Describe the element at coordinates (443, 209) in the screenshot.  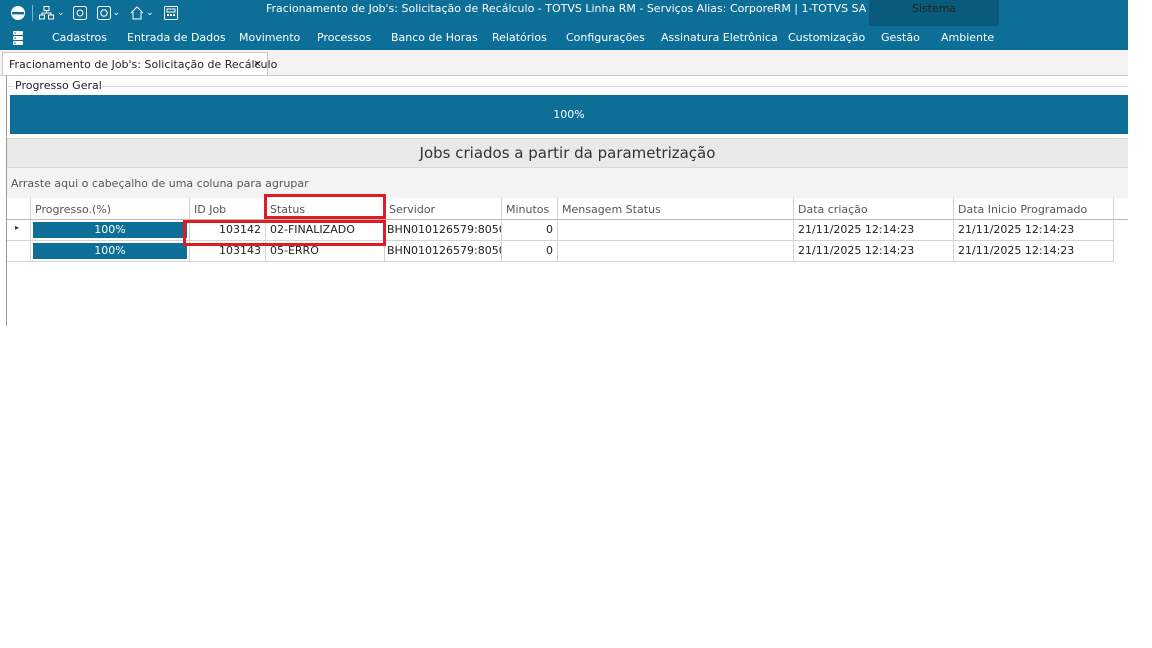
I see `header-servidor: Servidor` at that location.